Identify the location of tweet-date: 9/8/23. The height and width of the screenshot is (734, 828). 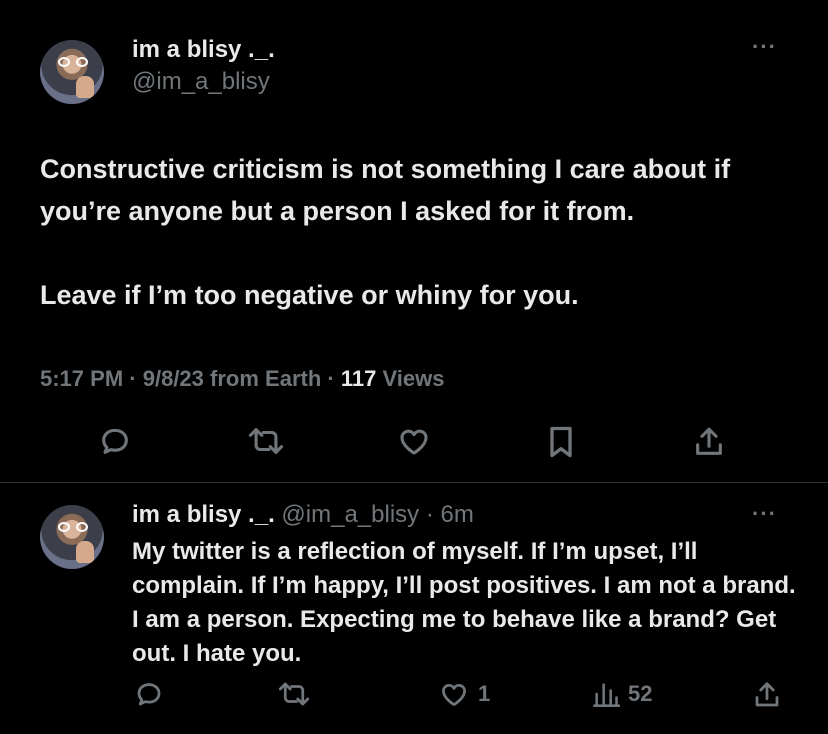
(173, 378).